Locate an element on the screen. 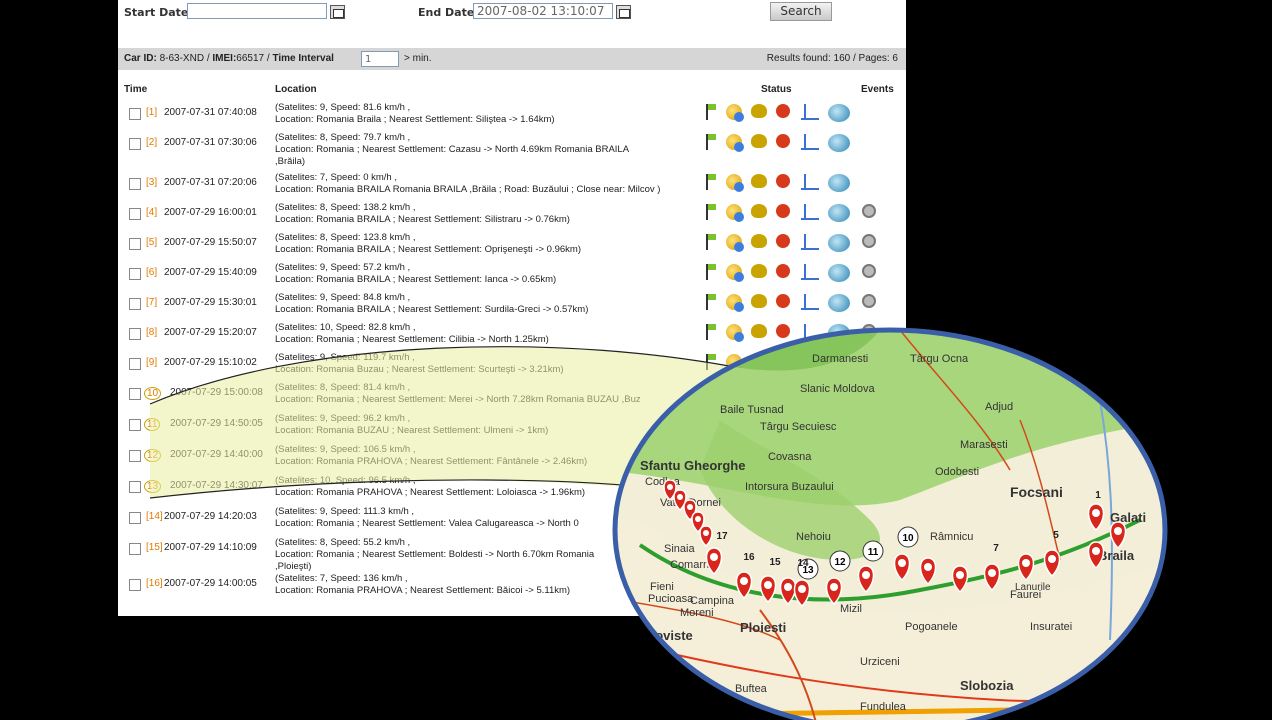  svg-text: Baile Tusnad is located at coordinates (752, 410).